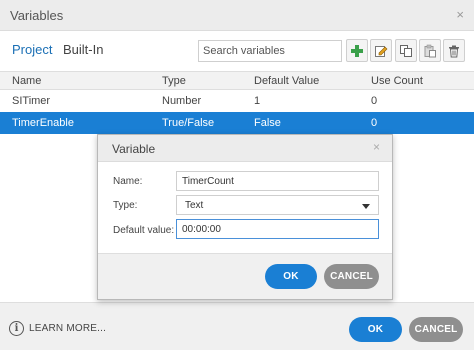 This screenshot has height=350, width=474. What do you see at coordinates (128, 181) in the screenshot?
I see `name-label: Name:` at bounding box center [128, 181].